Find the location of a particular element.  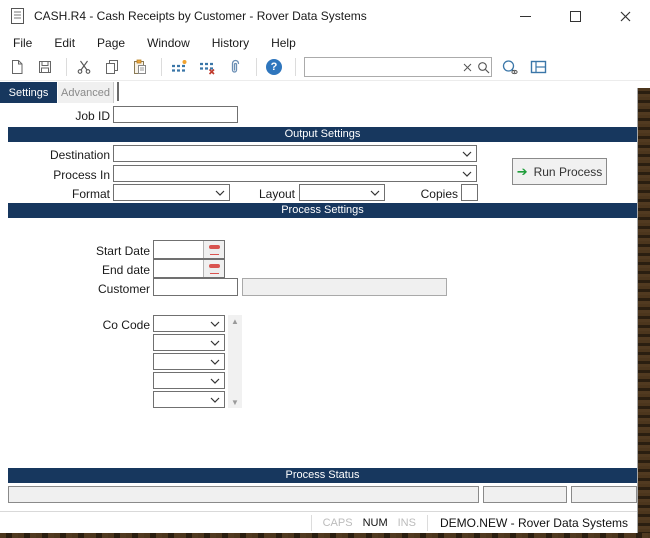

save-button is located at coordinates (45, 67).